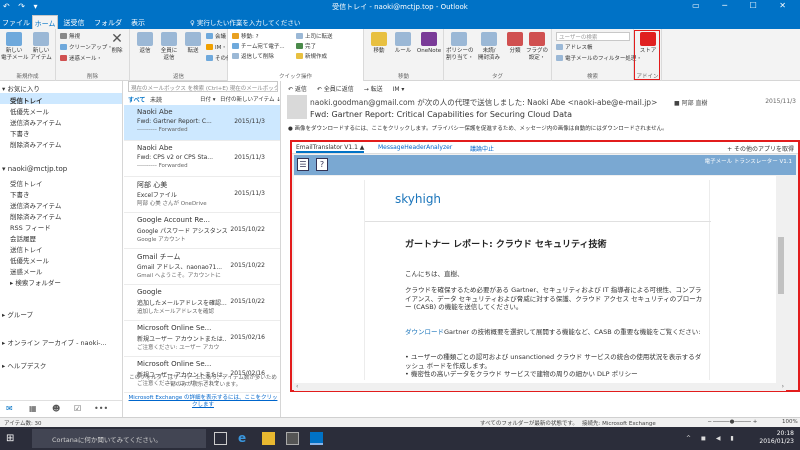  Describe the element at coordinates (33, 408) in the screenshot. I see `calendar-icon: ▦` at that location.